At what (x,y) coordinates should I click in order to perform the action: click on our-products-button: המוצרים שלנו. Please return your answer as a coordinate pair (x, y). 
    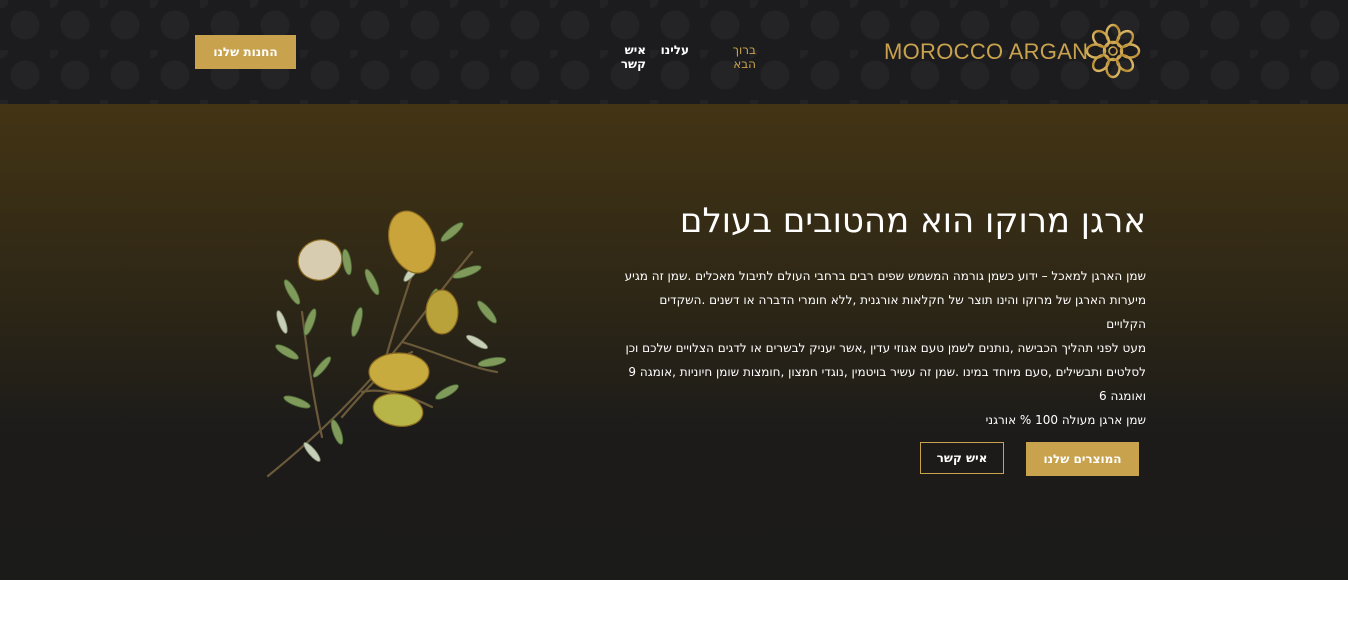
    Looking at the image, I should click on (1082, 459).